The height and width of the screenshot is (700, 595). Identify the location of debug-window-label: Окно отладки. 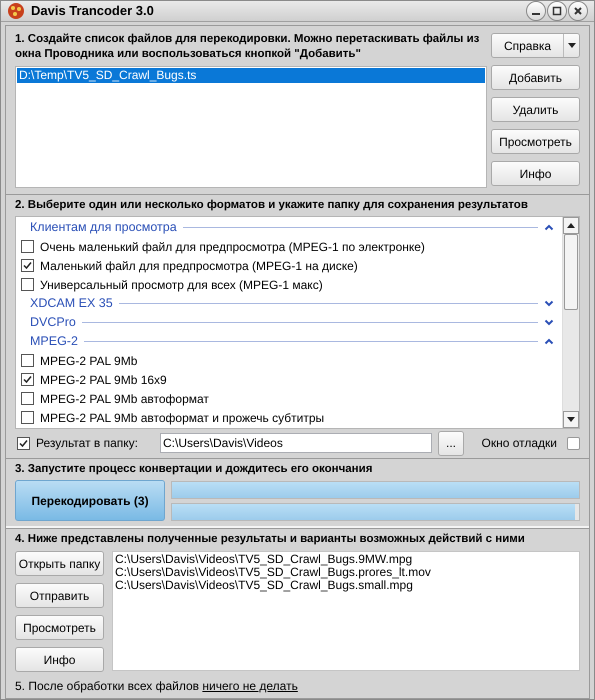
(519, 443).